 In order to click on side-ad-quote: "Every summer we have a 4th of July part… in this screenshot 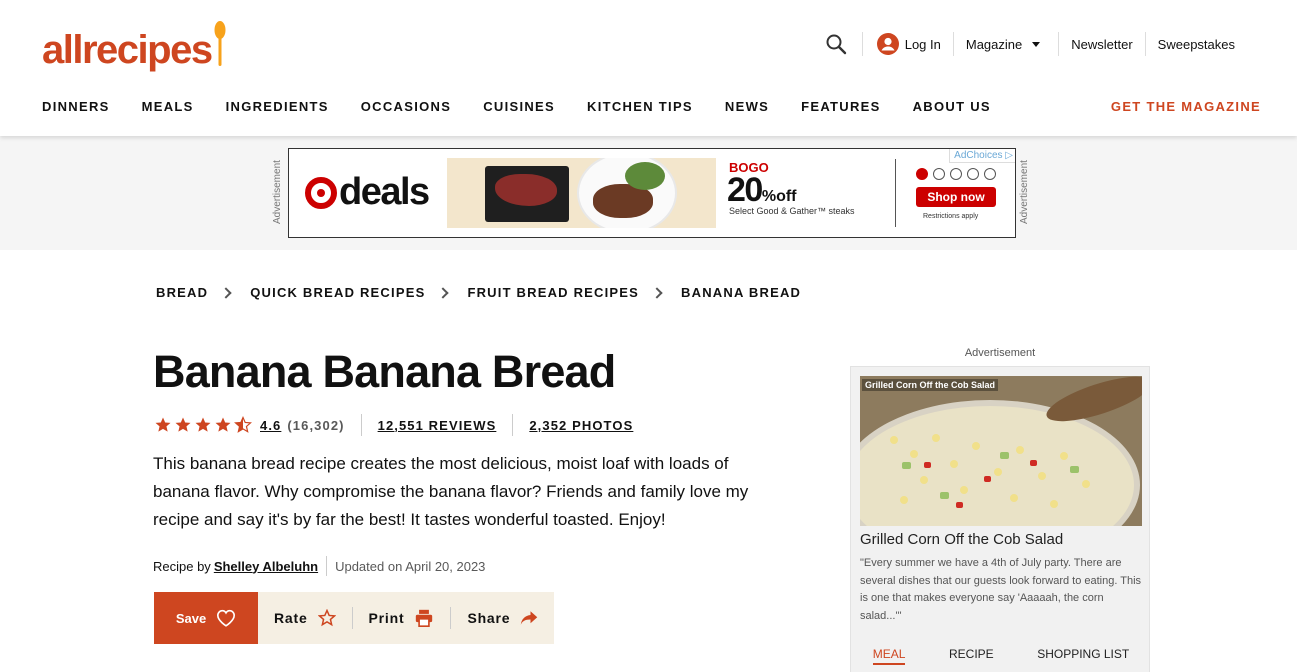, I will do `click(1001, 589)`.